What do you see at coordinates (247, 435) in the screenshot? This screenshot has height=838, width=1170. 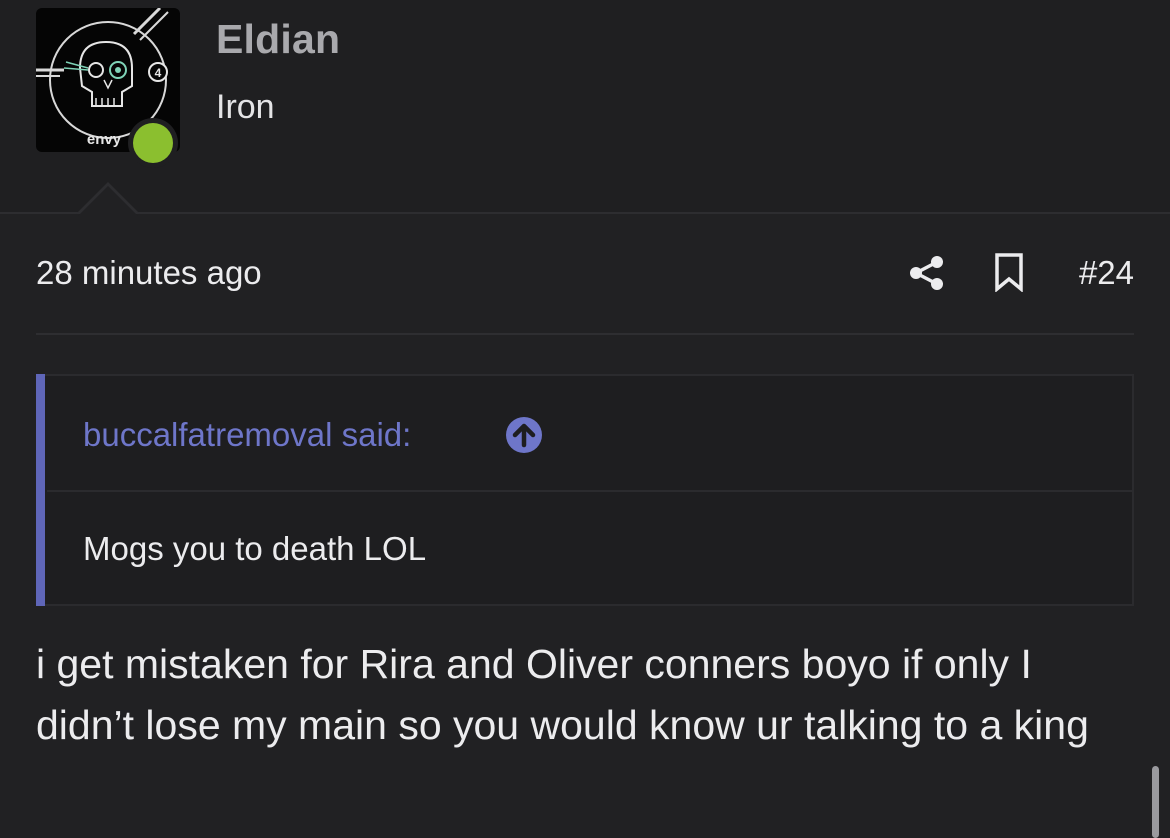 I see `quote-author-link: buccalfatremoval said:` at bounding box center [247, 435].